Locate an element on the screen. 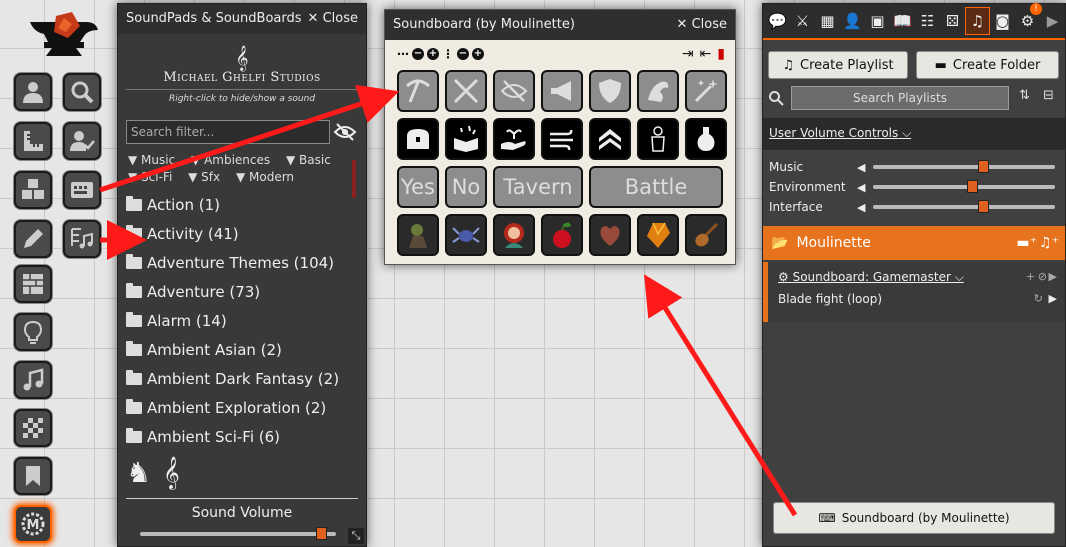 This screenshot has height=547, width=1066. loop-icon: ↻ is located at coordinates (1038, 298).